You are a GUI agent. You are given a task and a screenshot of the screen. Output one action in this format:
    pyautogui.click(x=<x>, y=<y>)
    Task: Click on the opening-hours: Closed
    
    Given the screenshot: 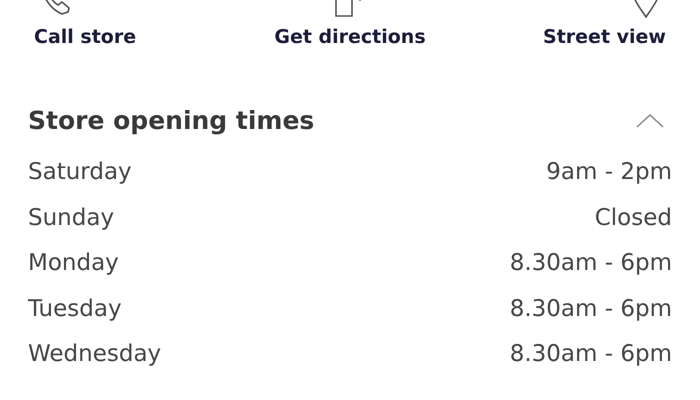 What is the action you would take?
    pyautogui.click(x=633, y=218)
    